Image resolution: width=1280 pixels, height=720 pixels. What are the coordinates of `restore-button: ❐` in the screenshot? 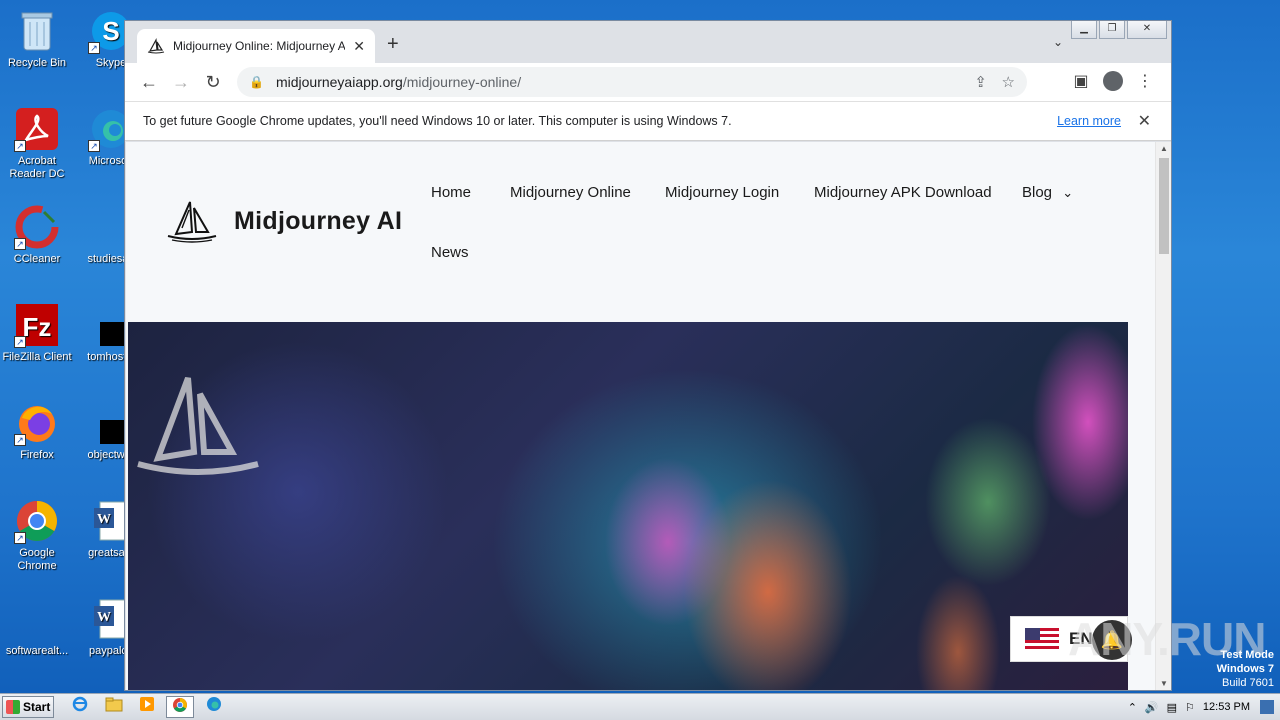 It's located at (1112, 30).